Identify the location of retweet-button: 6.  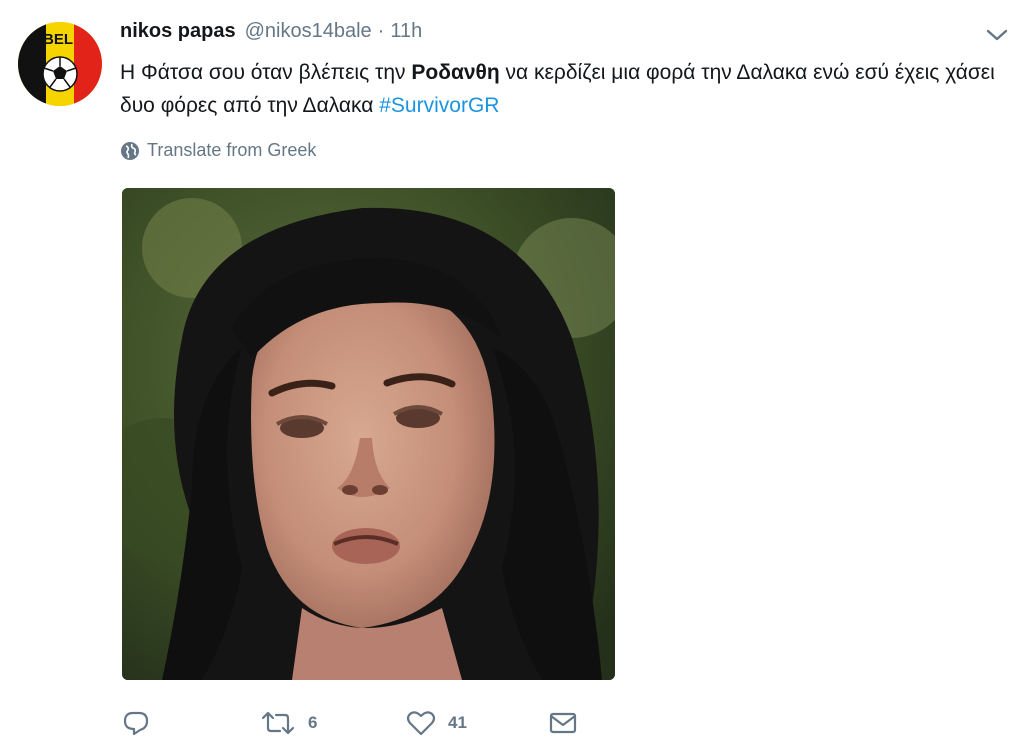
(333, 723).